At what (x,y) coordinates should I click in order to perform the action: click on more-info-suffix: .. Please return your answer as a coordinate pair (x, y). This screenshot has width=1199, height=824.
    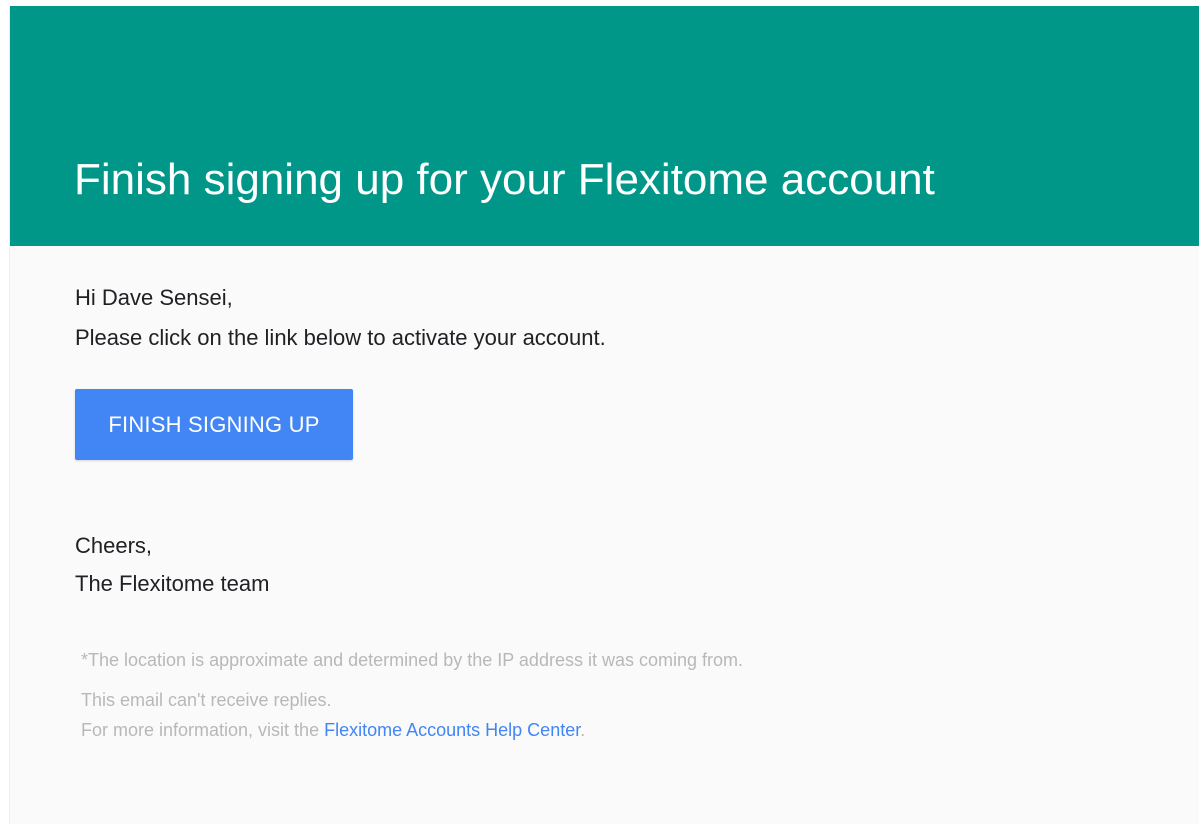
    Looking at the image, I should click on (583, 730).